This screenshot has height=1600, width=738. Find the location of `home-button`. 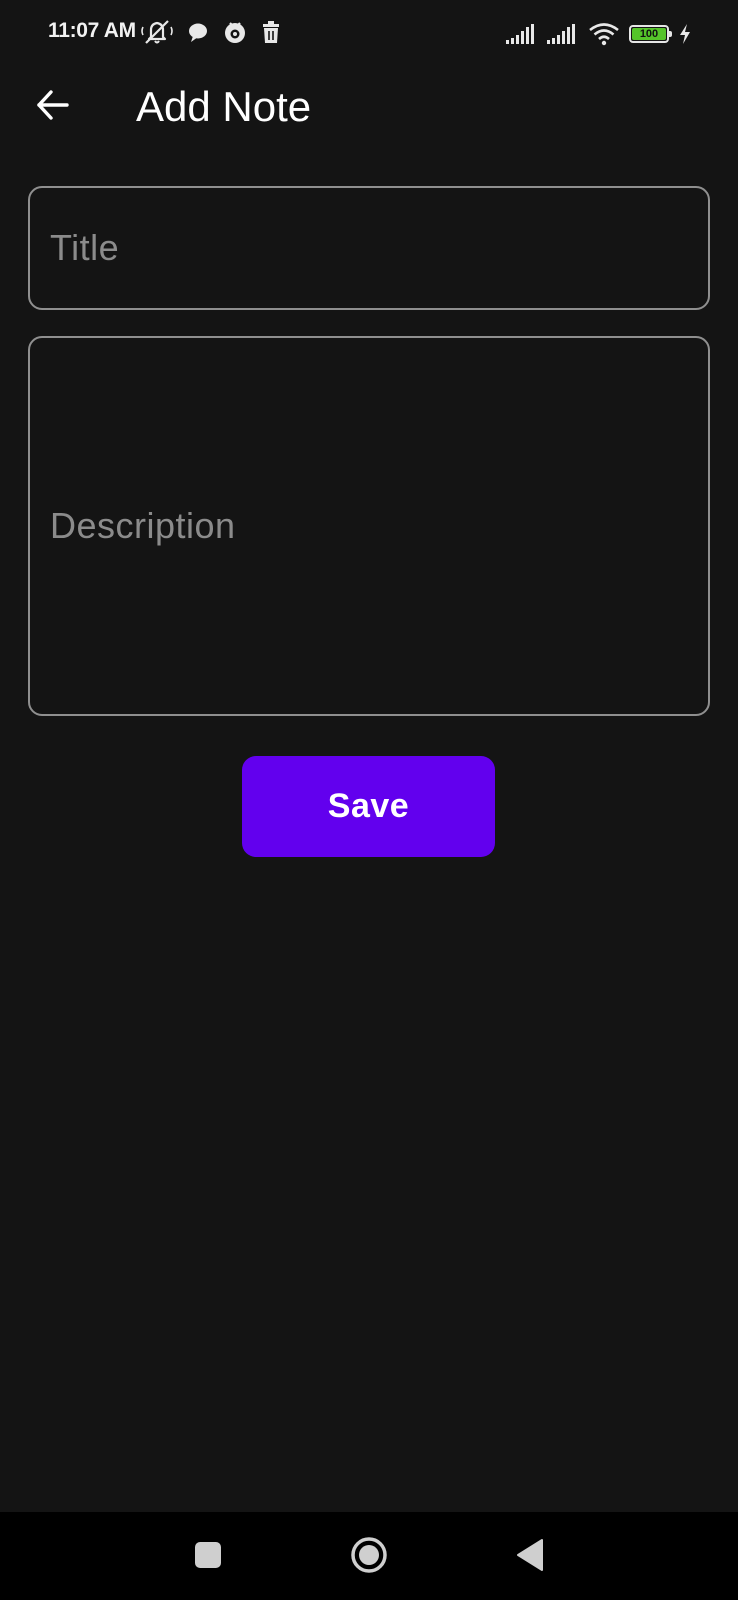

home-button is located at coordinates (369, 1557).